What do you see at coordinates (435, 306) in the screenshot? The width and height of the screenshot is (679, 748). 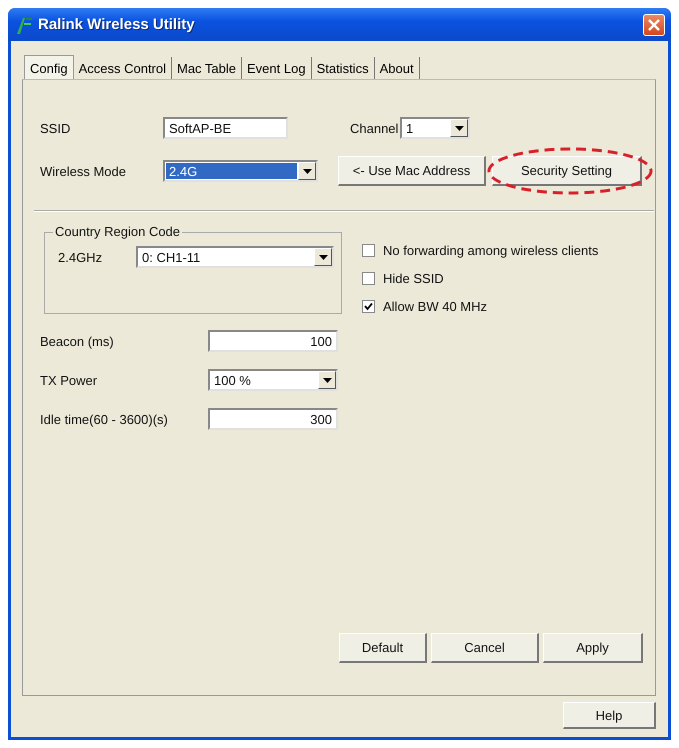 I see `checkbox-label: Allow BW 40 MHz` at bounding box center [435, 306].